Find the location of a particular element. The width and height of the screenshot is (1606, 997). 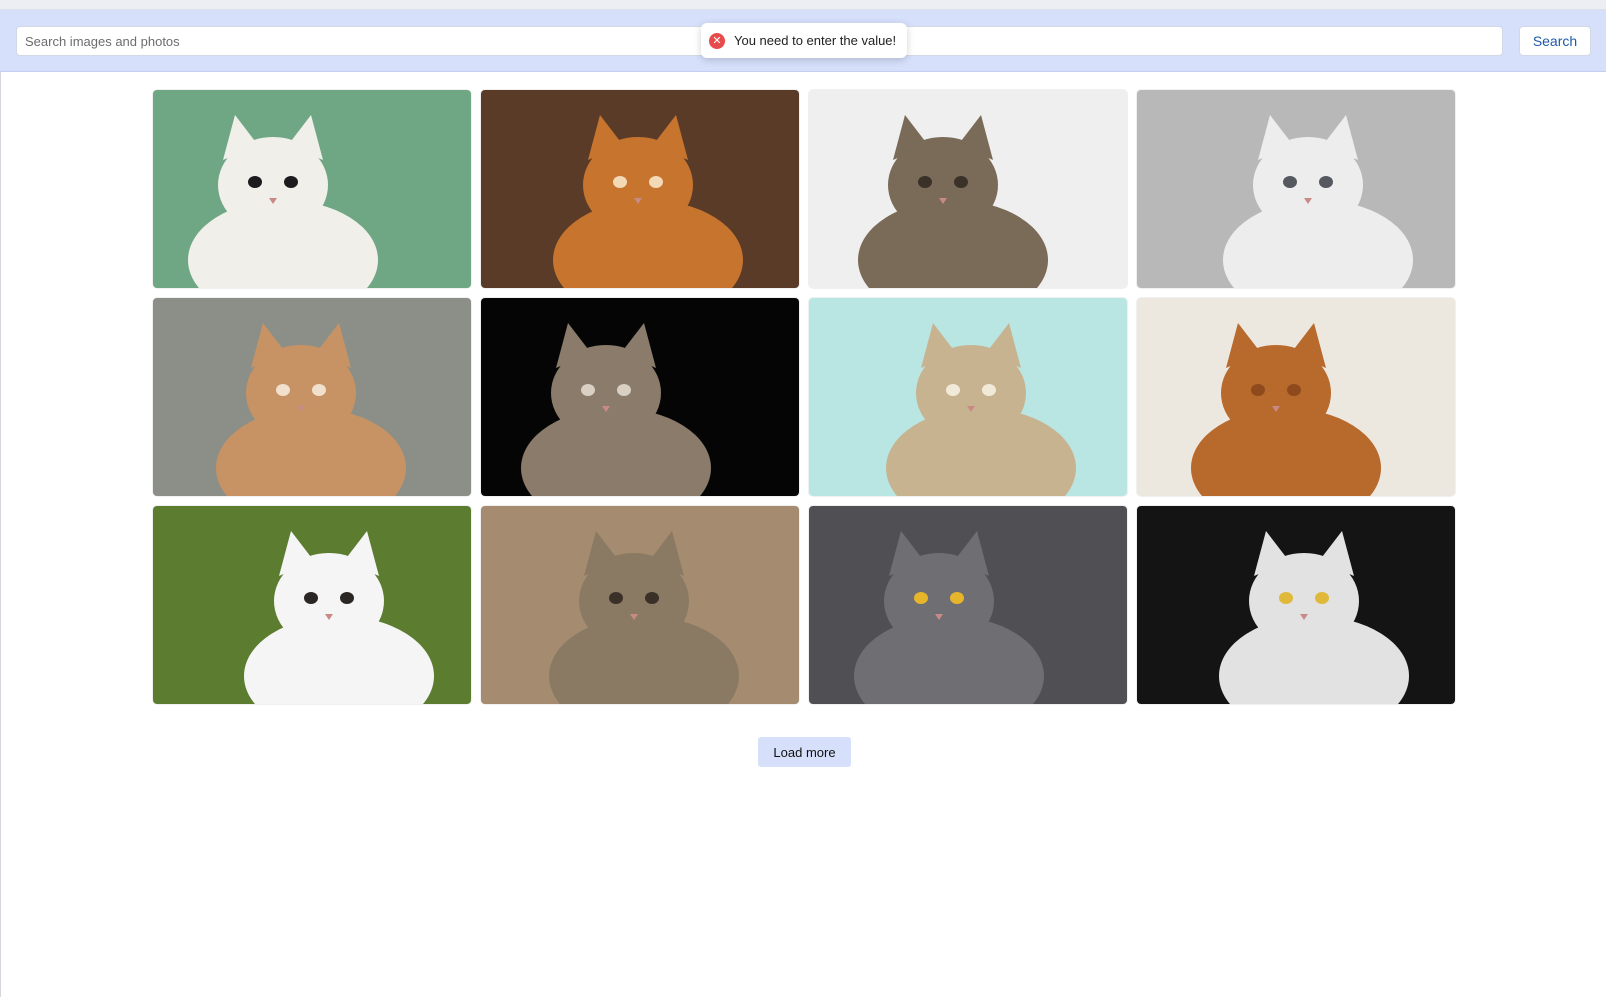

error-circle-icon: ✕ is located at coordinates (717, 40).